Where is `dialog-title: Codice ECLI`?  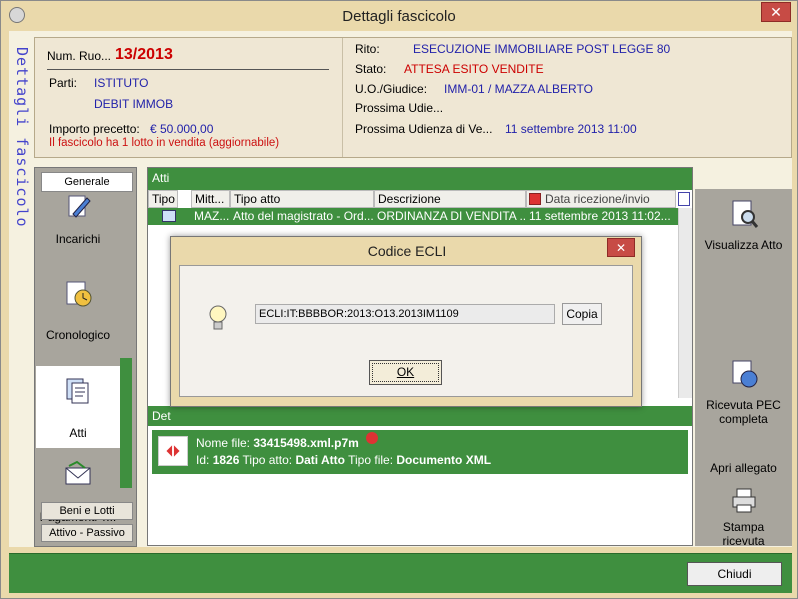 dialog-title: Codice ECLI is located at coordinates (407, 251).